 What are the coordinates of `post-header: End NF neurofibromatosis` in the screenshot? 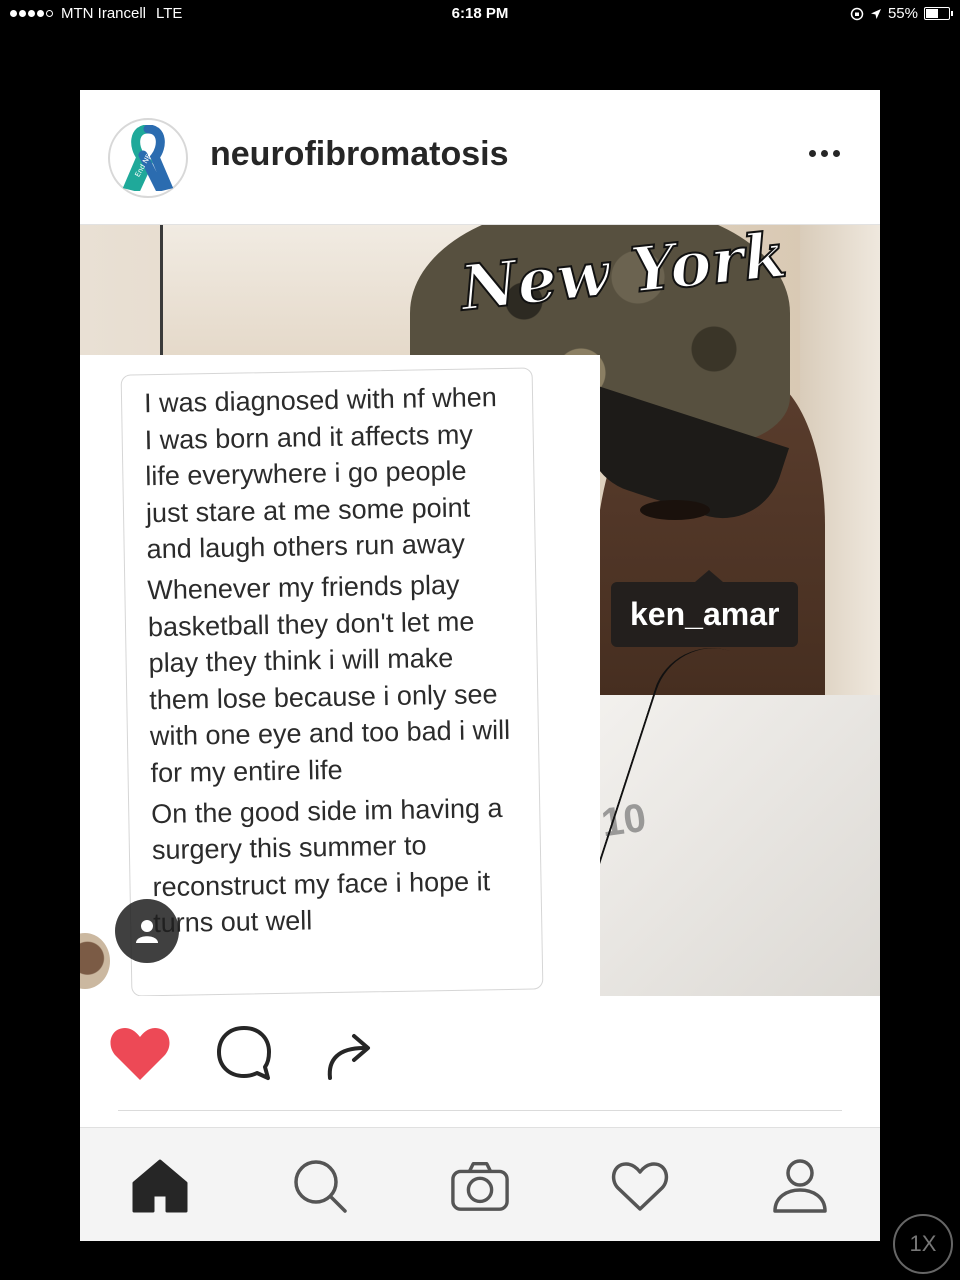 It's located at (480, 157).